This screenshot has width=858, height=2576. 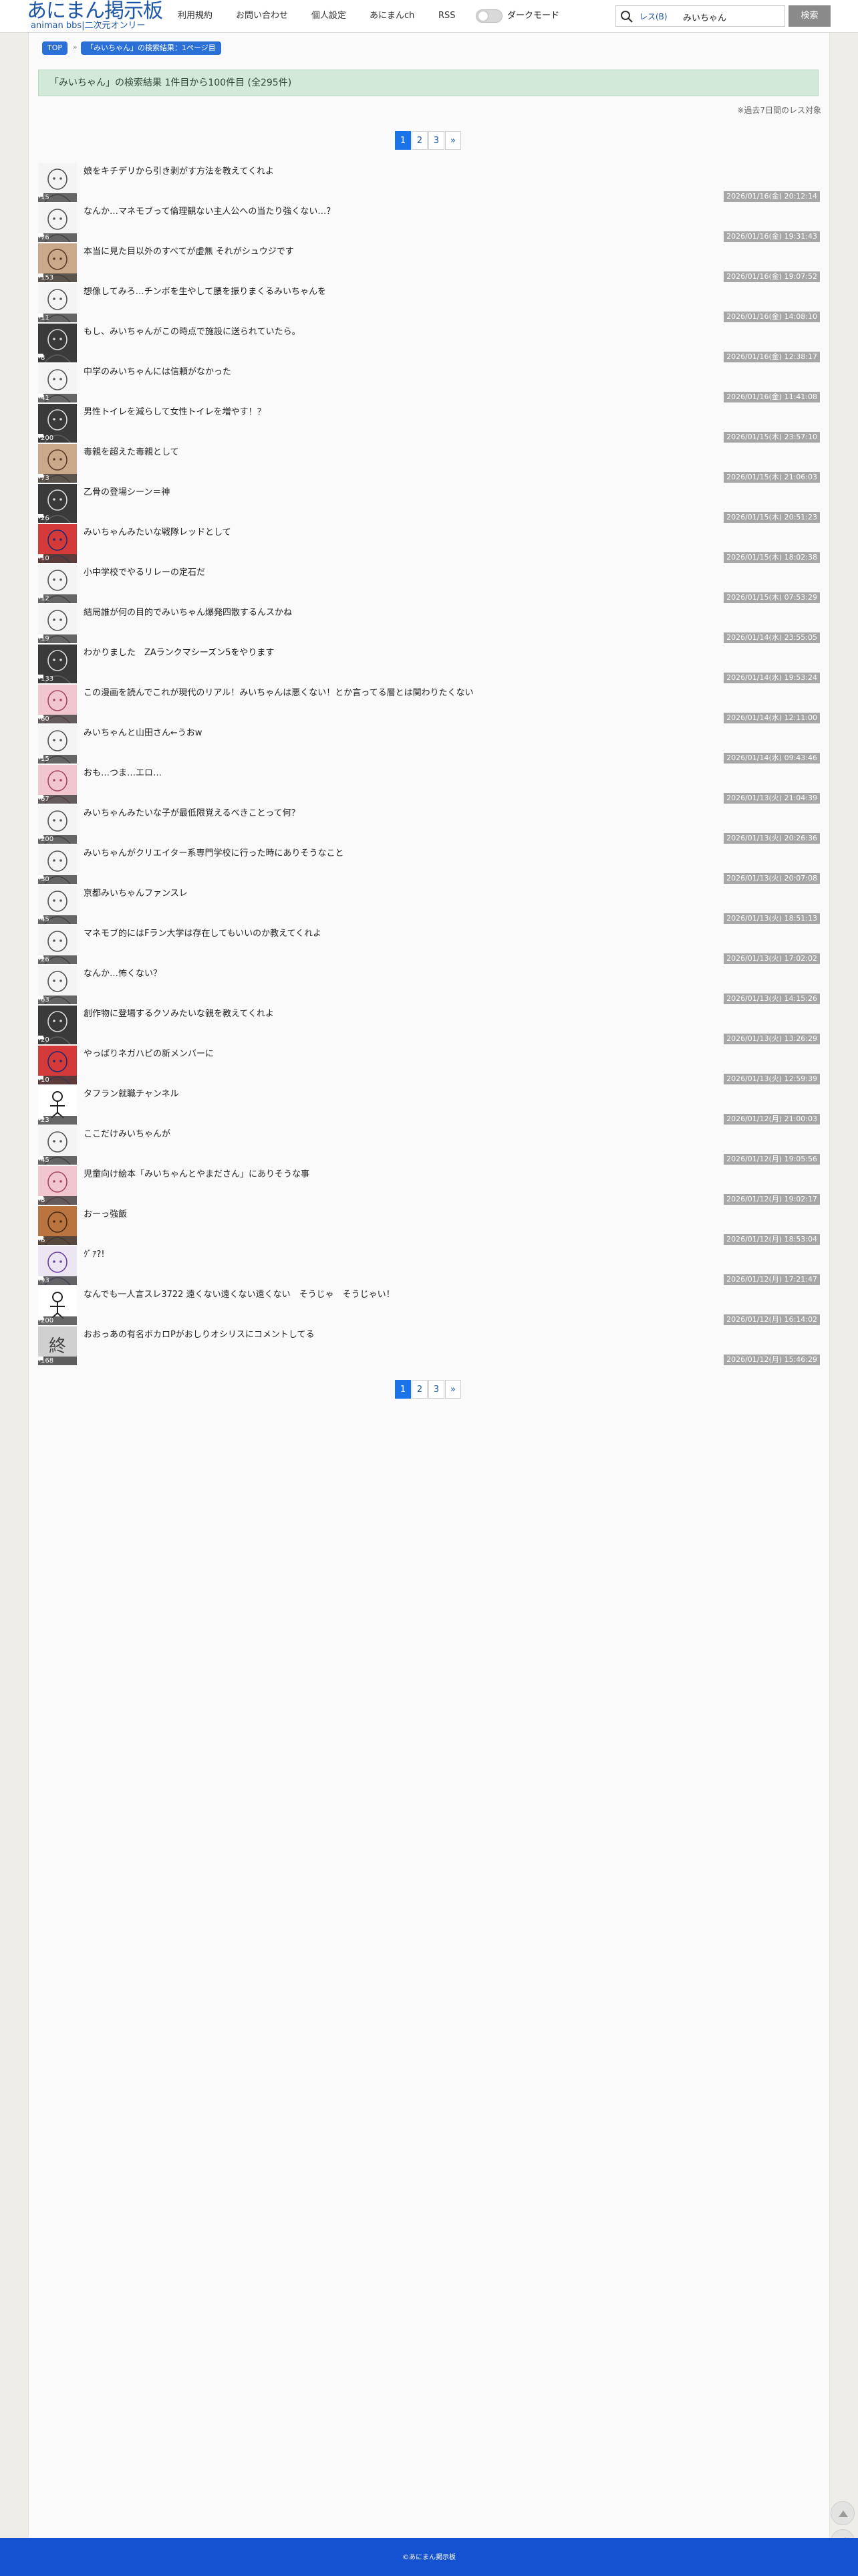 What do you see at coordinates (57, 1225) in the screenshot?
I see `thread-thumbnail: 6` at bounding box center [57, 1225].